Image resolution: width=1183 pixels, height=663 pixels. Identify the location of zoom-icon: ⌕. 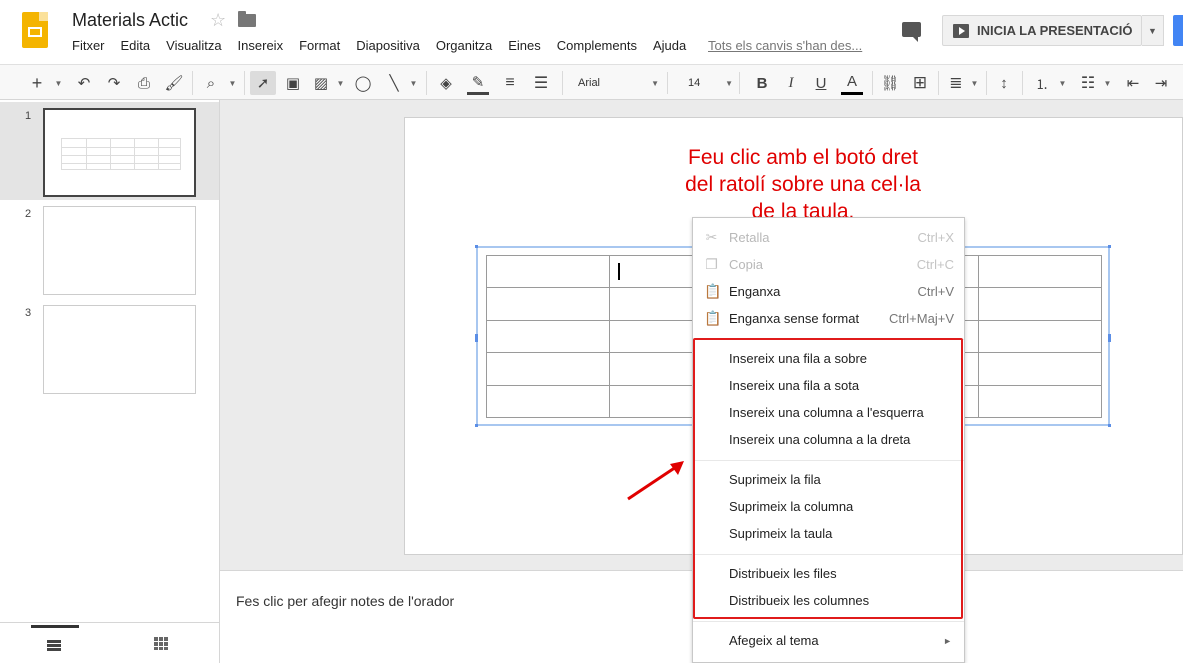
(211, 83).